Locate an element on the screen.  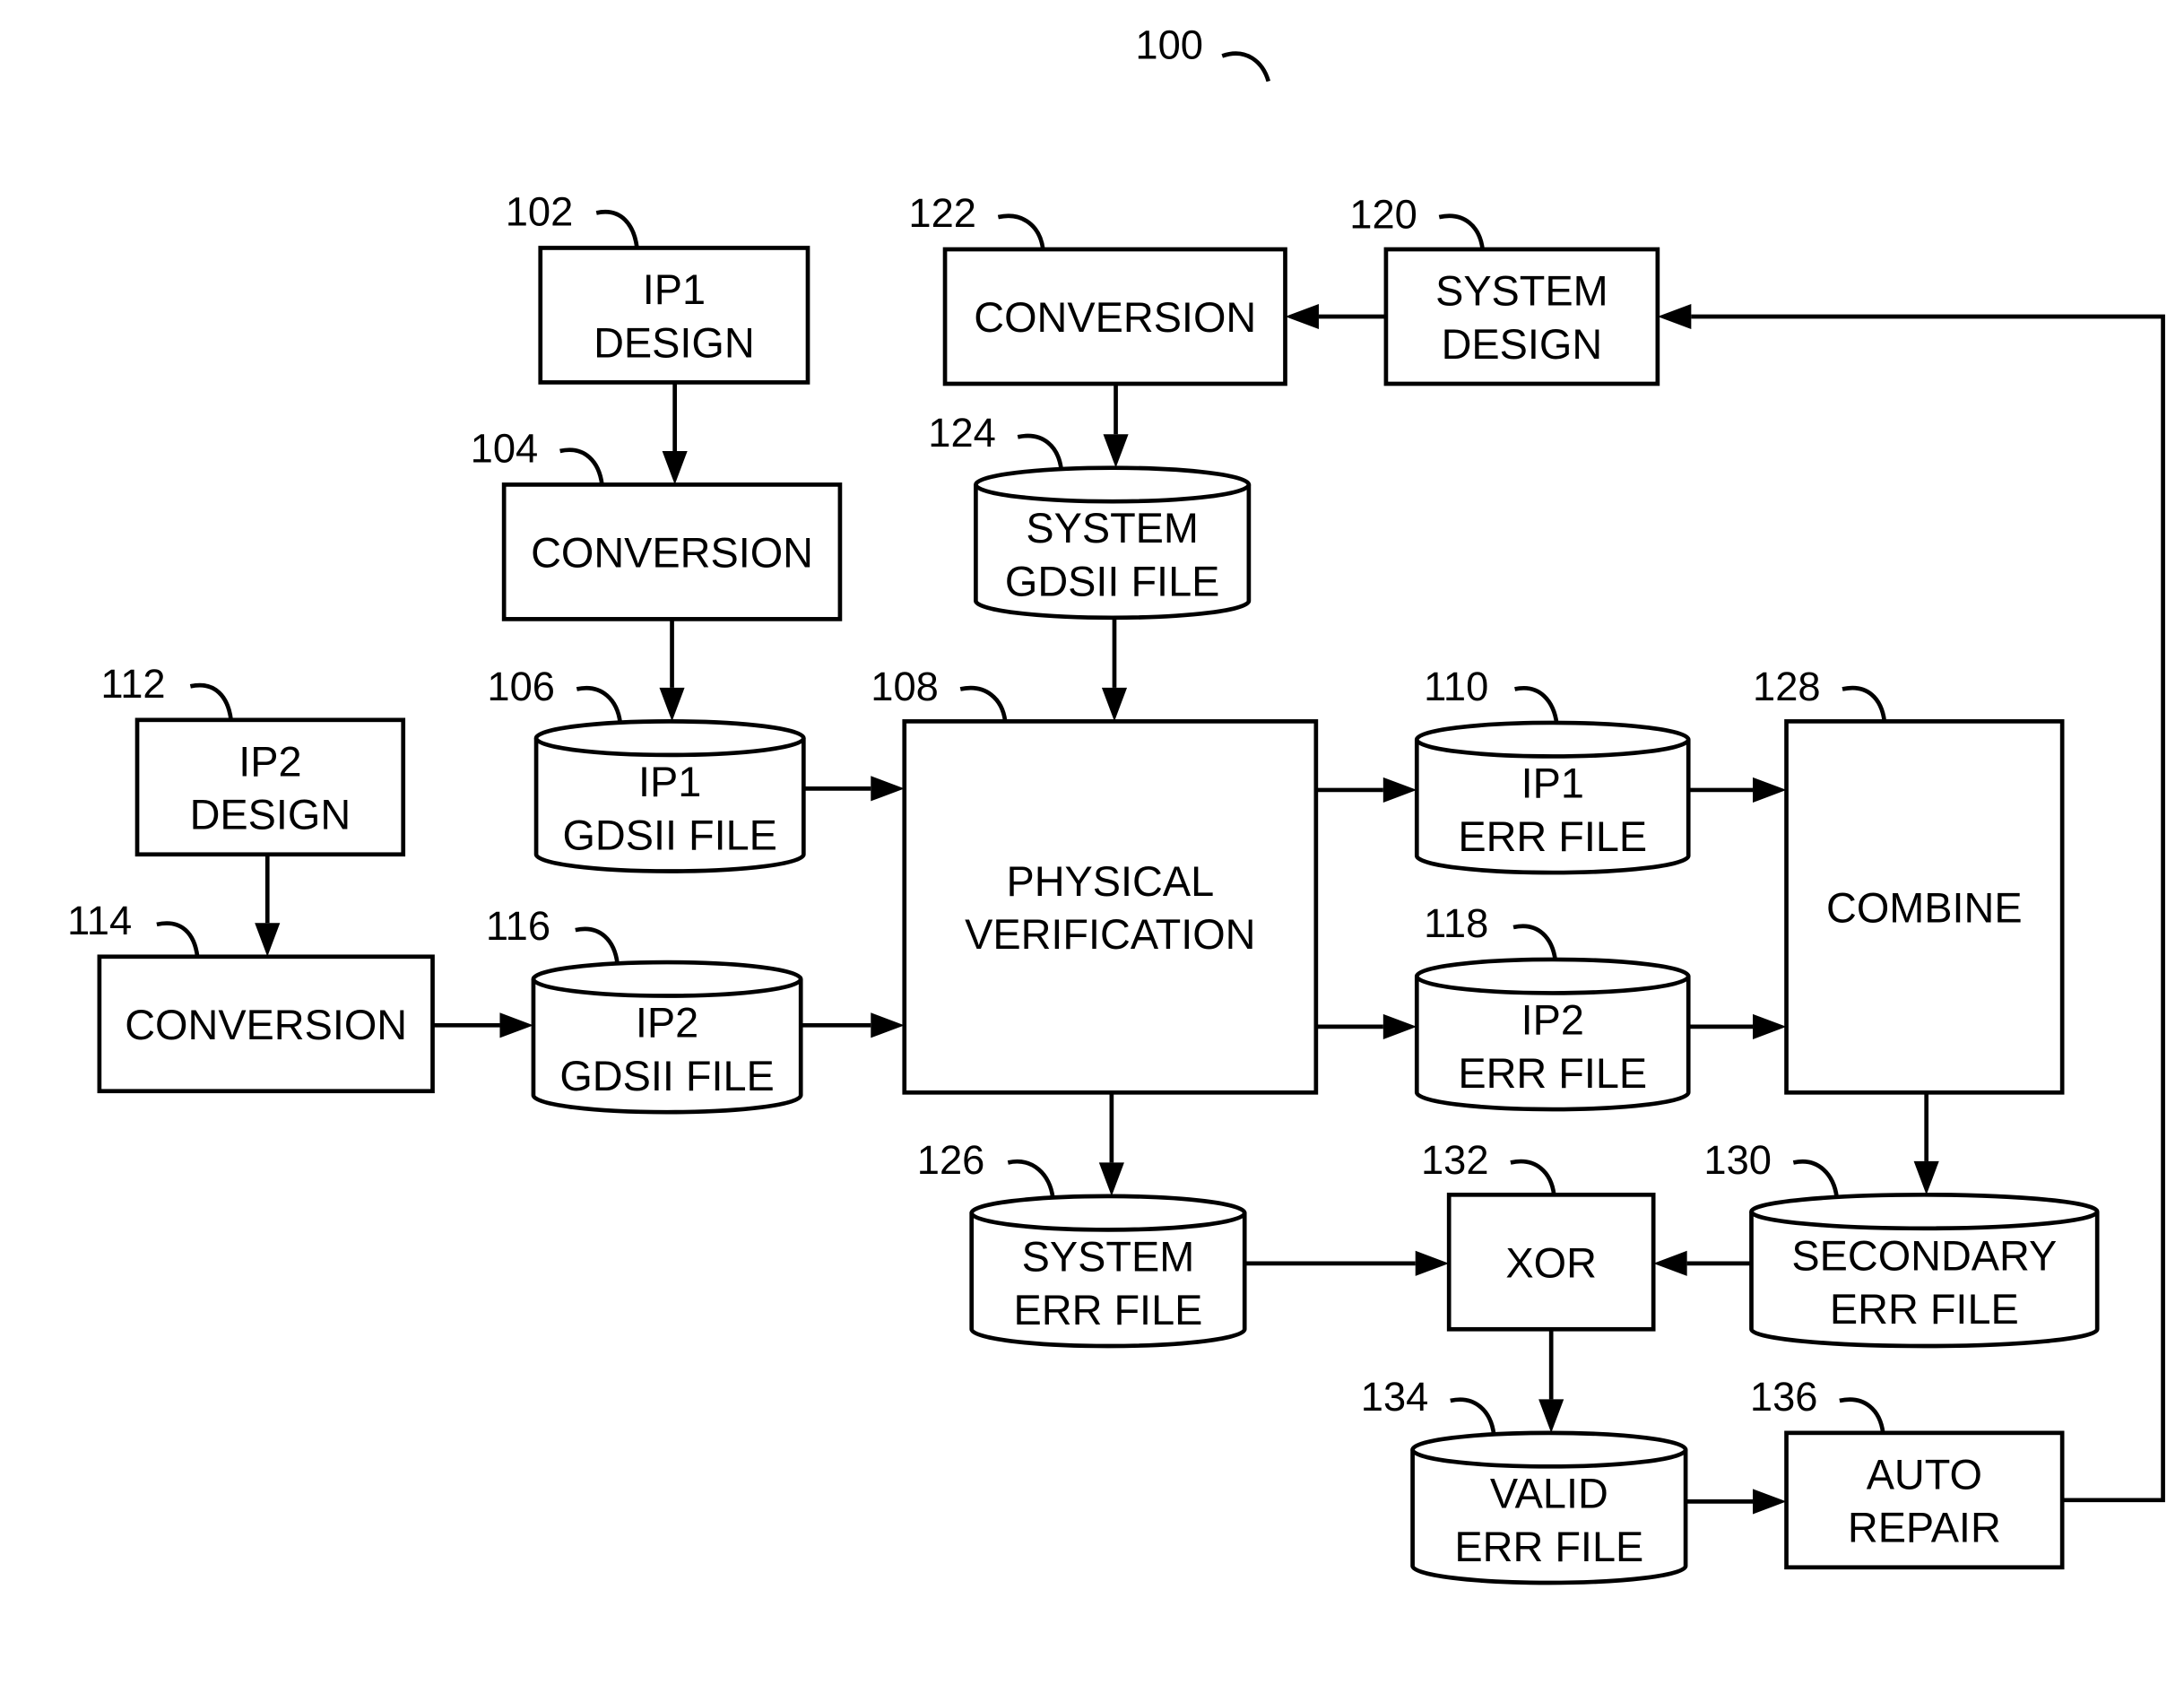
node-ip2-gdsii-file: IP2 GDSII FILE 116 is located at coordinates (644, 1009).